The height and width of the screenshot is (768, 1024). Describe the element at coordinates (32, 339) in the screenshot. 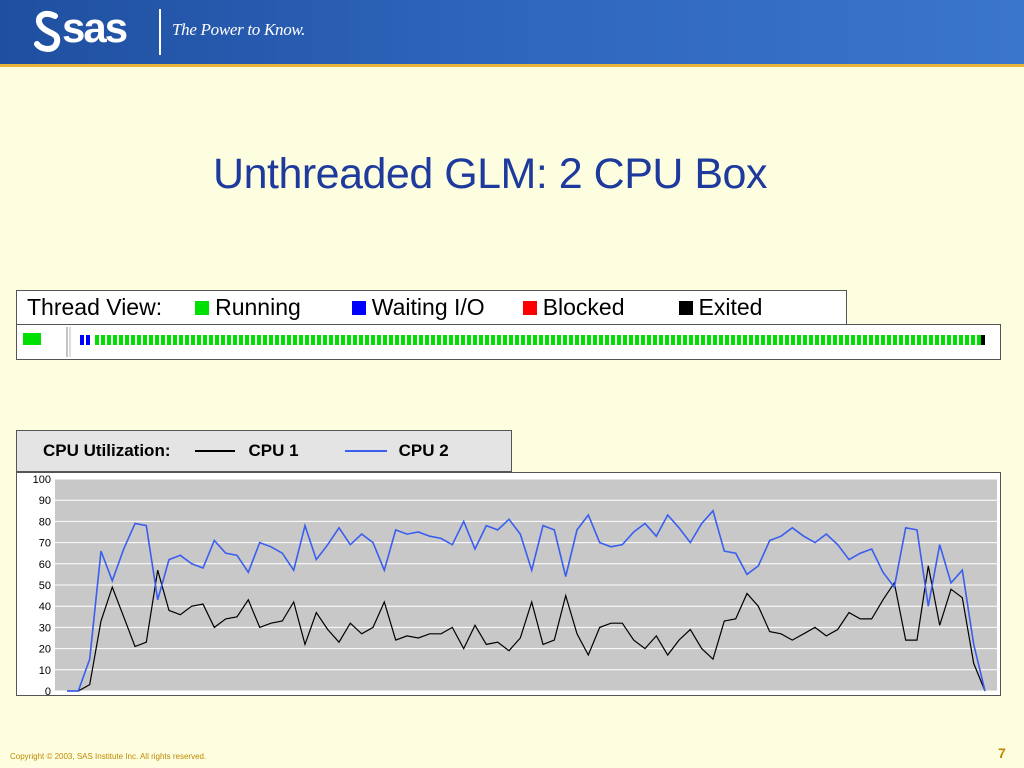

I see `thread-current-state-icon` at that location.